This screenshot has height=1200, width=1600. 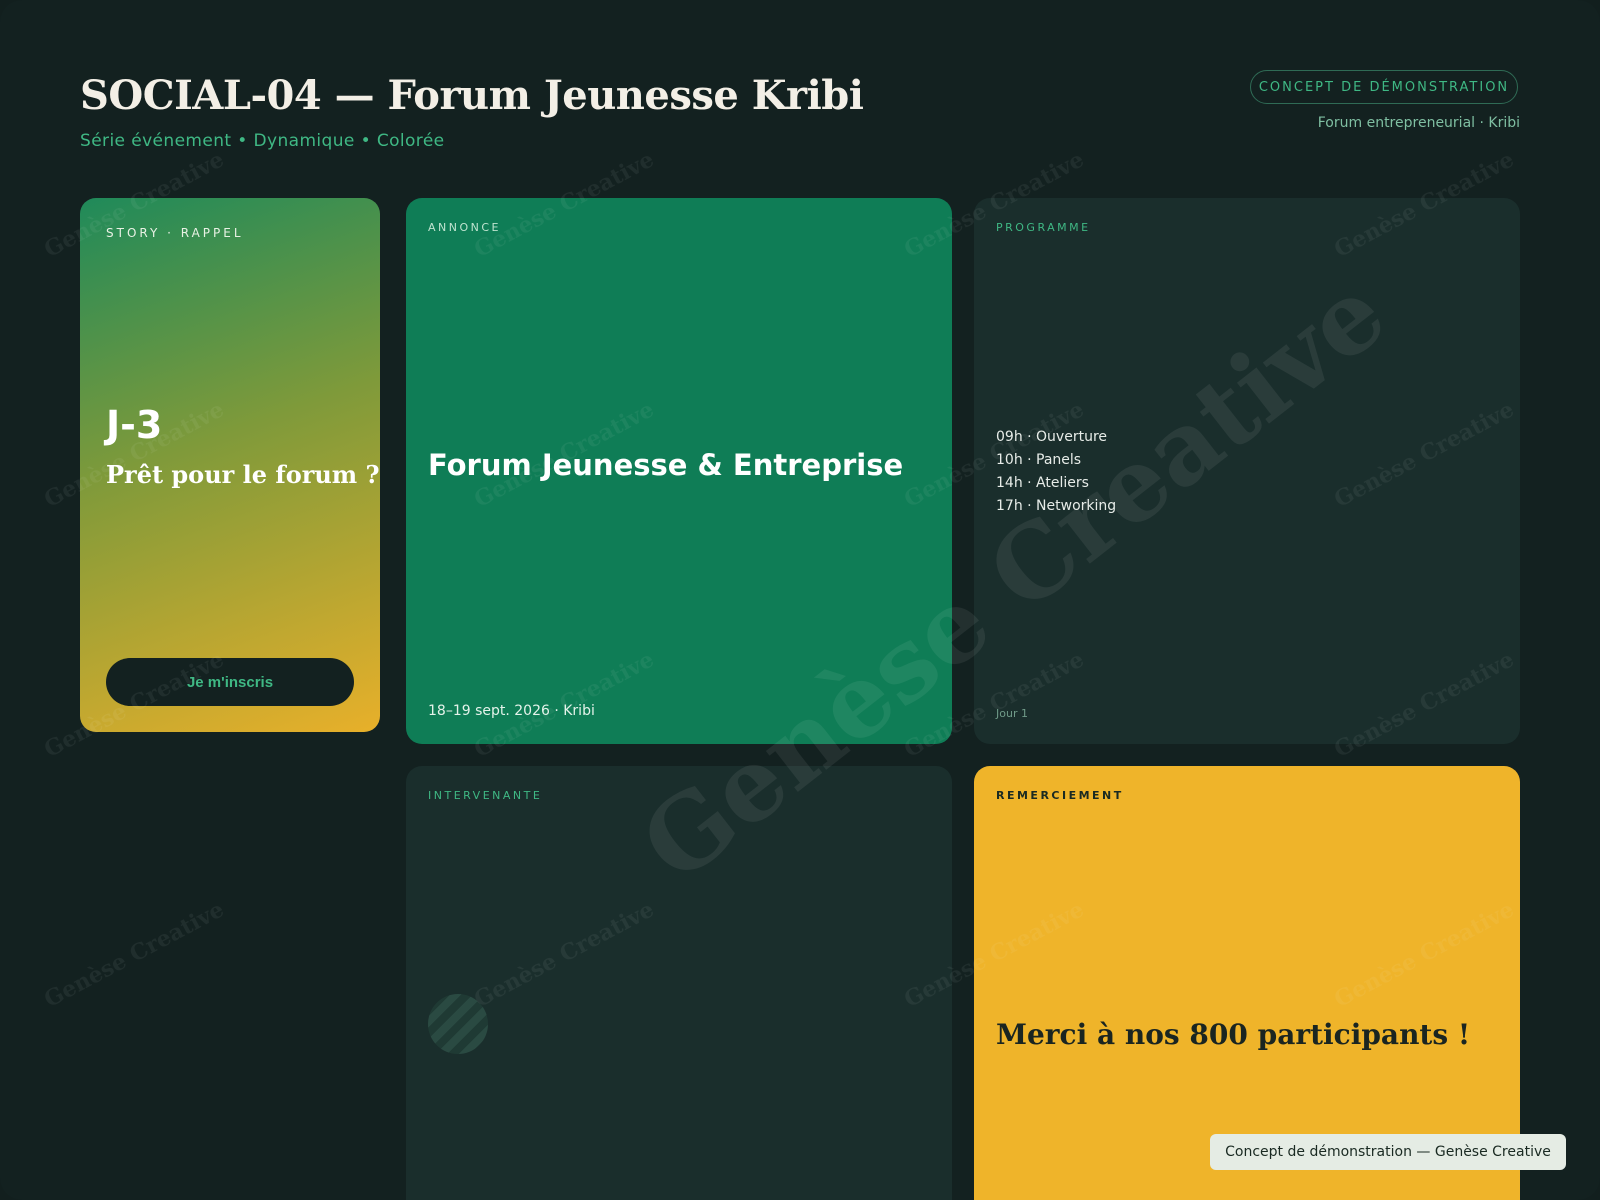 What do you see at coordinates (511, 711) in the screenshot?
I see `annonce-date: 18–19 sept. 2026 · Kribi` at bounding box center [511, 711].